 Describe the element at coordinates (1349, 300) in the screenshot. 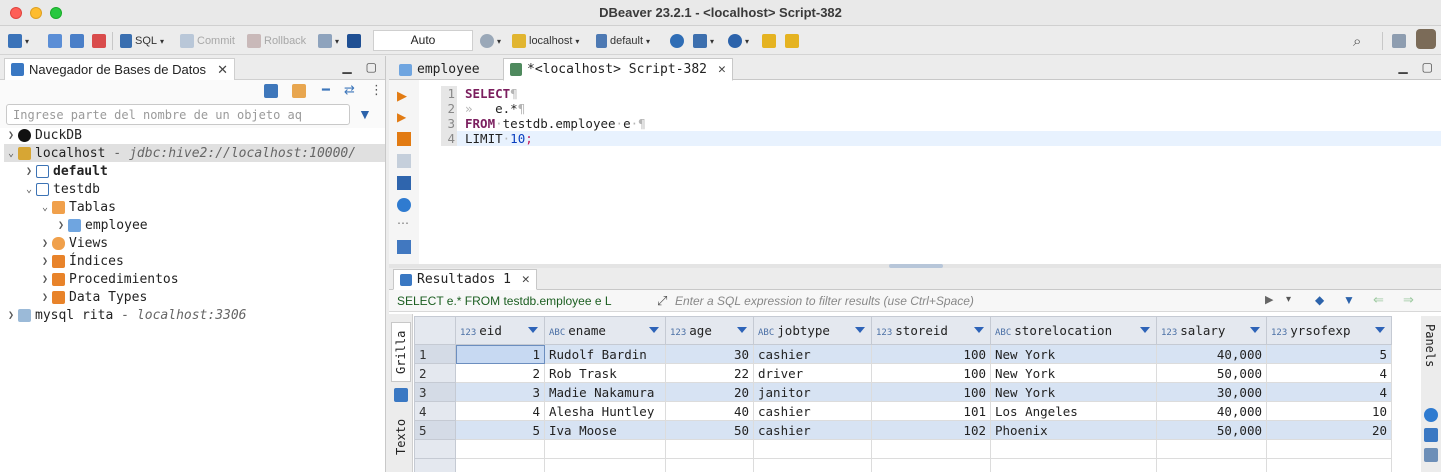

I see `filter-icon: ▼` at that location.